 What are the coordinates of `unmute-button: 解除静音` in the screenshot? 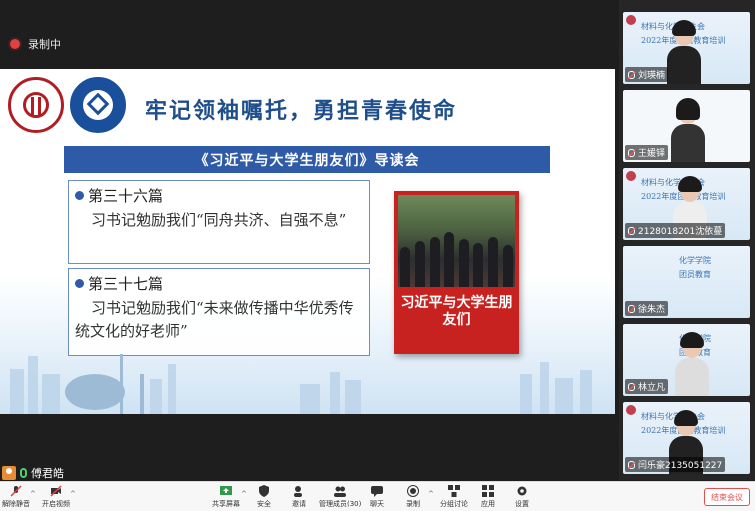 It's located at (16, 497).